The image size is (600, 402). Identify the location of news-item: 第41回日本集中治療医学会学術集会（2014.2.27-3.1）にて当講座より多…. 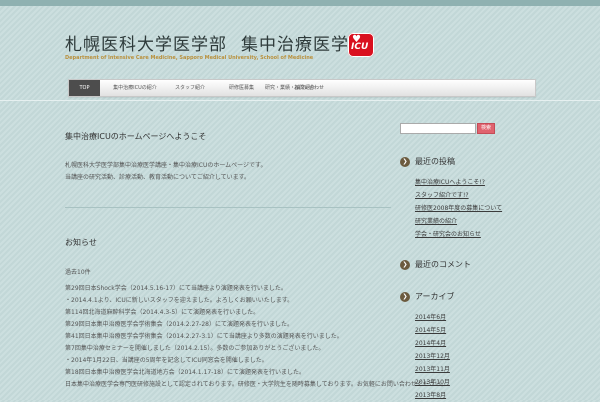
(332, 337).